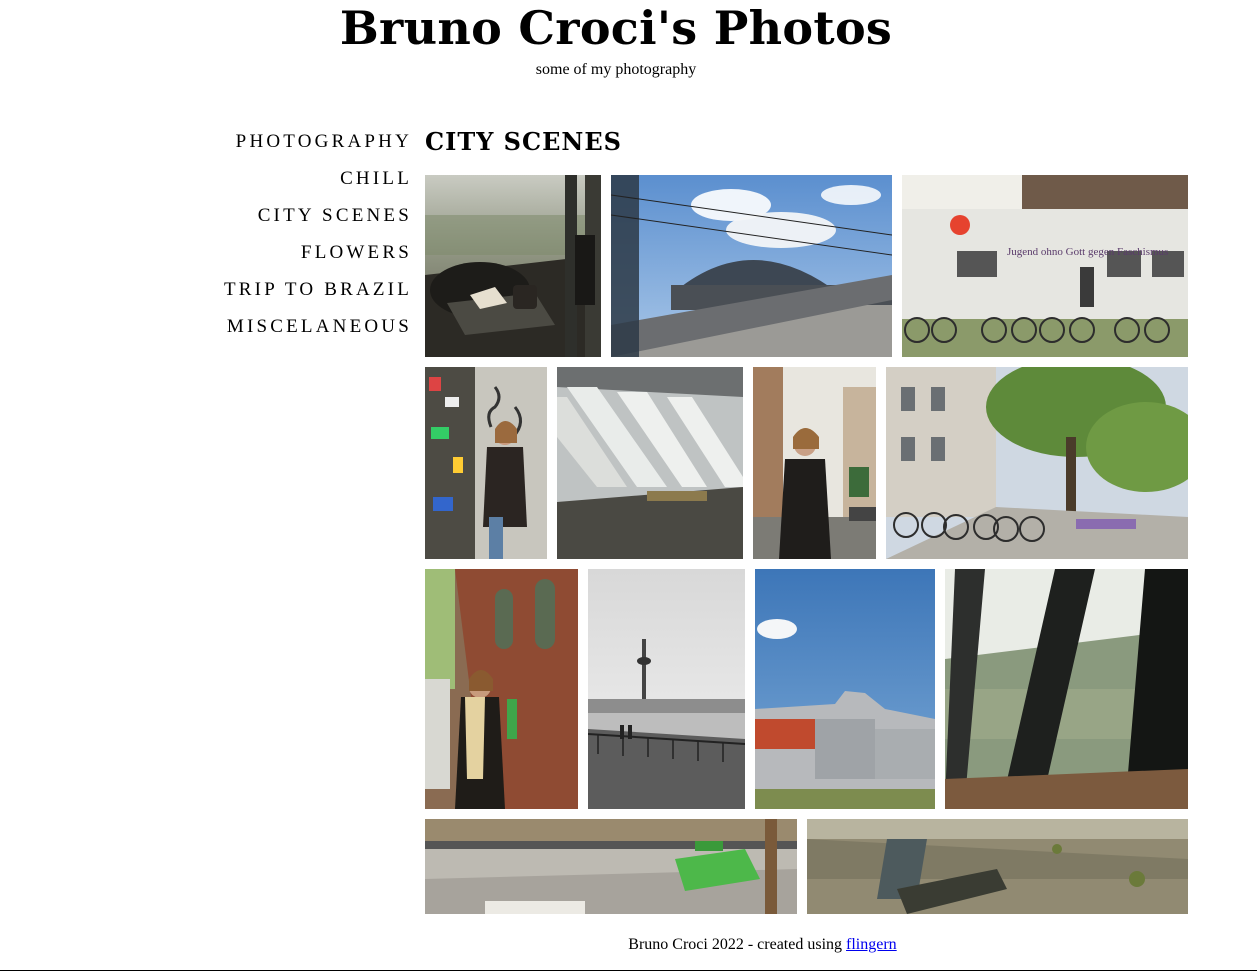 This screenshot has width=1257, height=972. What do you see at coordinates (1087, 252) in the screenshot?
I see `graffiti-text: Jugend ohno Gott gegen Faschismus` at bounding box center [1087, 252].